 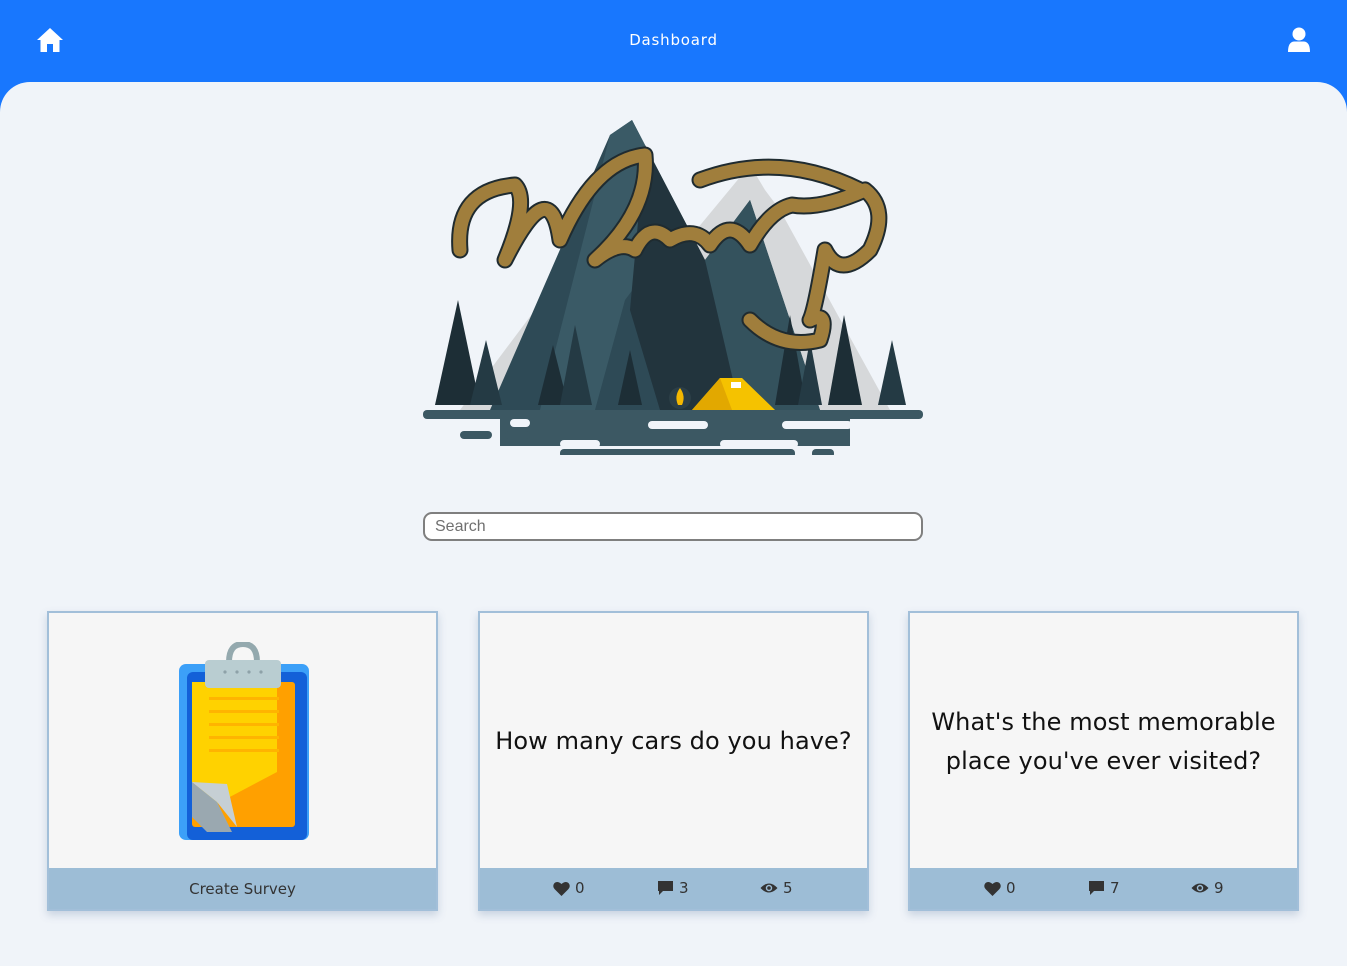 I want to click on profile-button, so click(x=1299, y=40).